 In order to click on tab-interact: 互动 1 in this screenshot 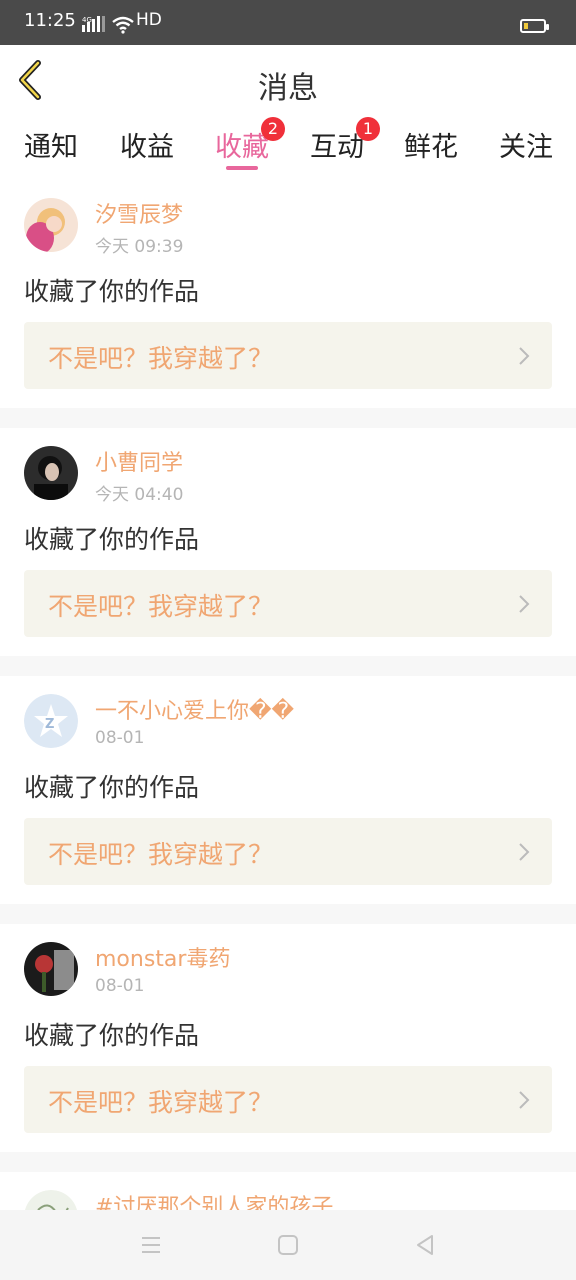, I will do `click(345, 140)`.